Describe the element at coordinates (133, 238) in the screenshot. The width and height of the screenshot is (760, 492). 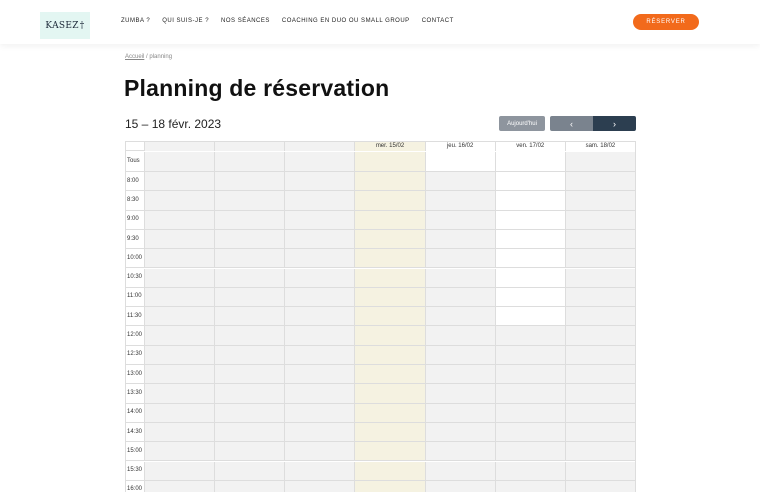
I see `time-label: 9:30` at that location.